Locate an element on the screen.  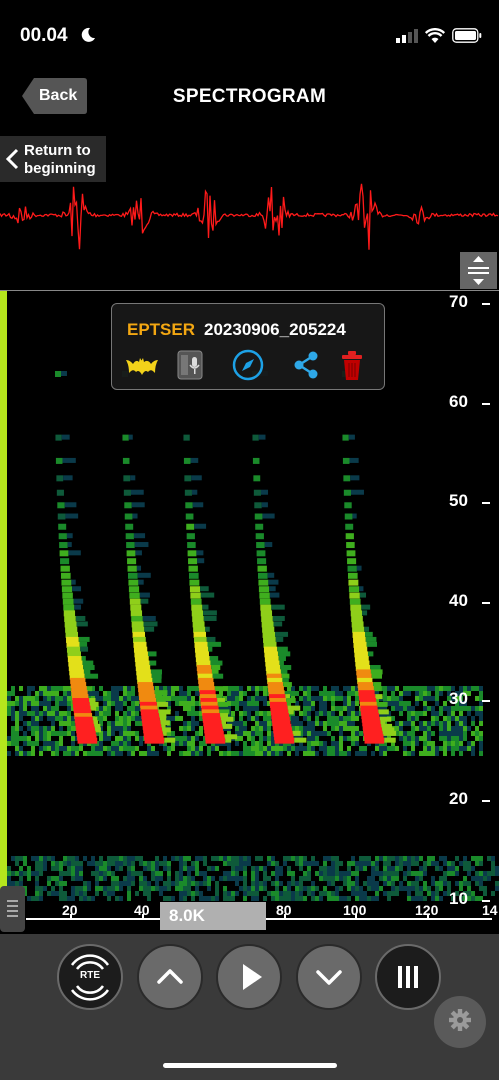
rte-button: RTE is located at coordinates (90, 977).